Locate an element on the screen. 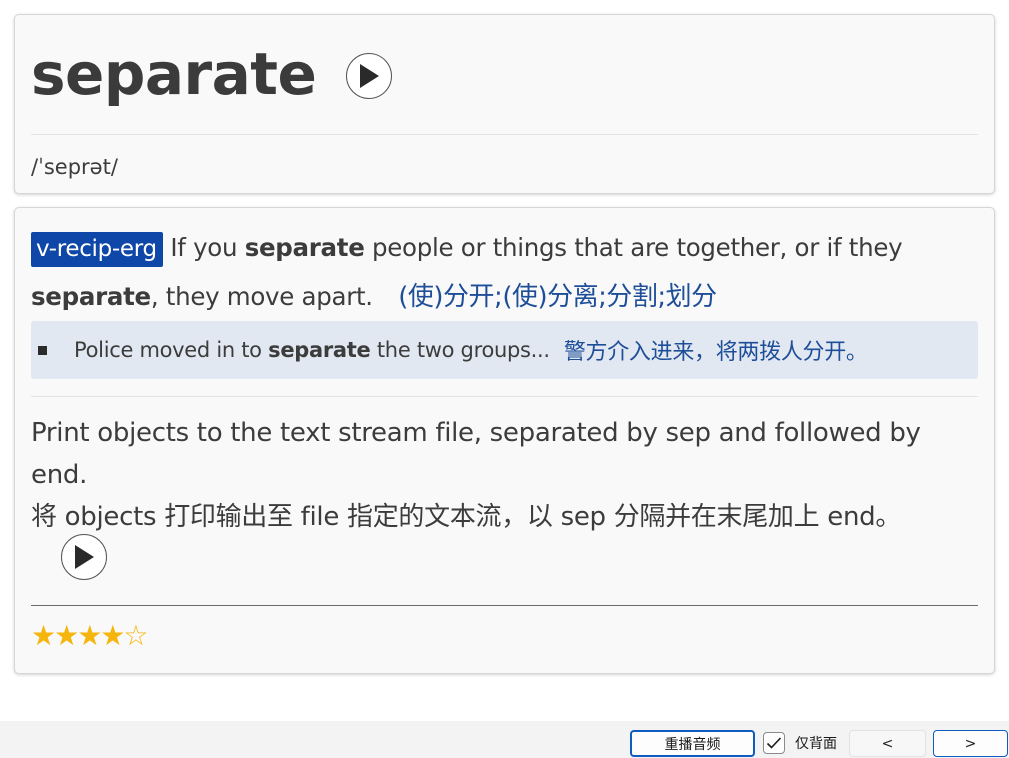  star-rating: ★★★★☆ is located at coordinates (90, 635).